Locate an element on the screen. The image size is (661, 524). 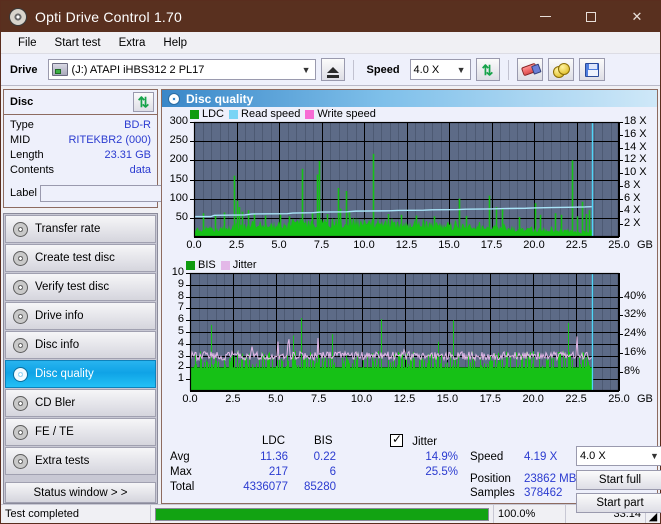
sidebar-item-disc-info: Disc info is located at coordinates (80, 345).